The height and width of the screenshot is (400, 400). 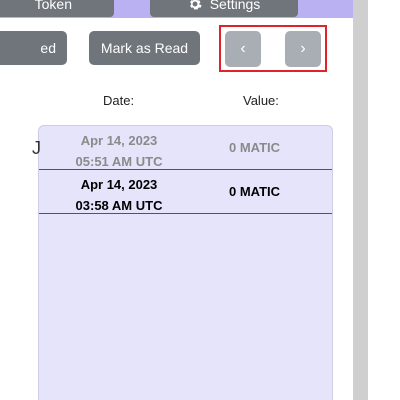 I want to click on settings-button-label: Settings, so click(x=235, y=6).